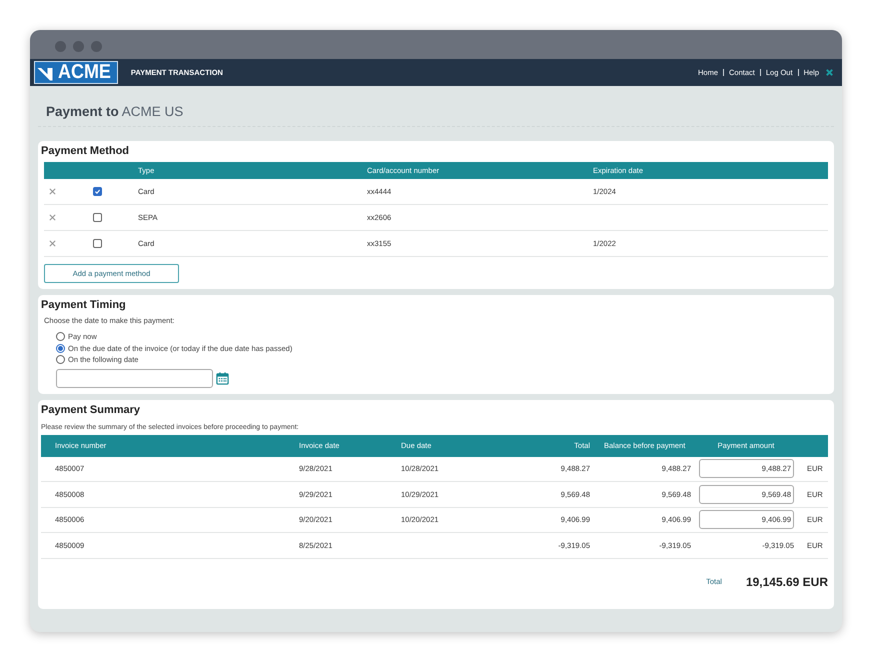 The image size is (873, 664). Describe the element at coordinates (436, 115) in the screenshot. I see `page-title: Payment to ACME US` at that location.